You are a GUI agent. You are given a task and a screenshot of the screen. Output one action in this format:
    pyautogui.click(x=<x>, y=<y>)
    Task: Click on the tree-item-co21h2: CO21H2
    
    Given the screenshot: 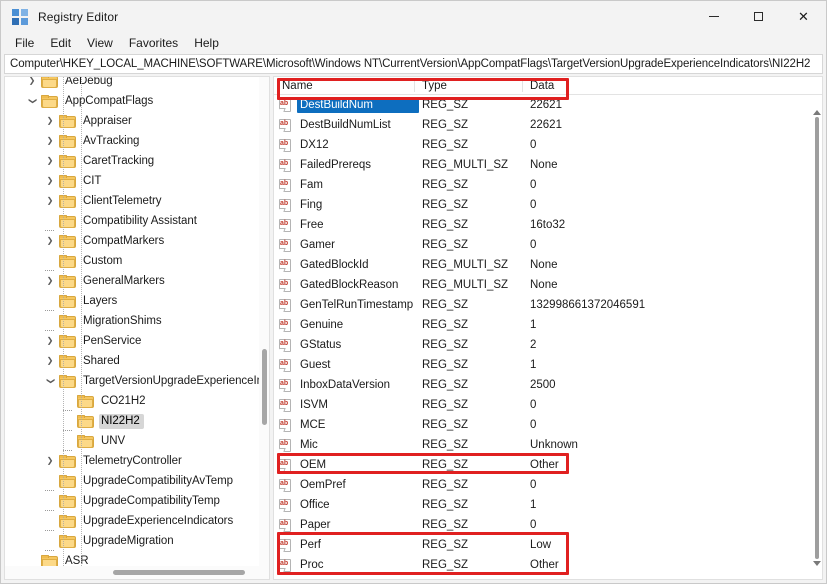 What is the action you would take?
    pyautogui.click(x=132, y=401)
    